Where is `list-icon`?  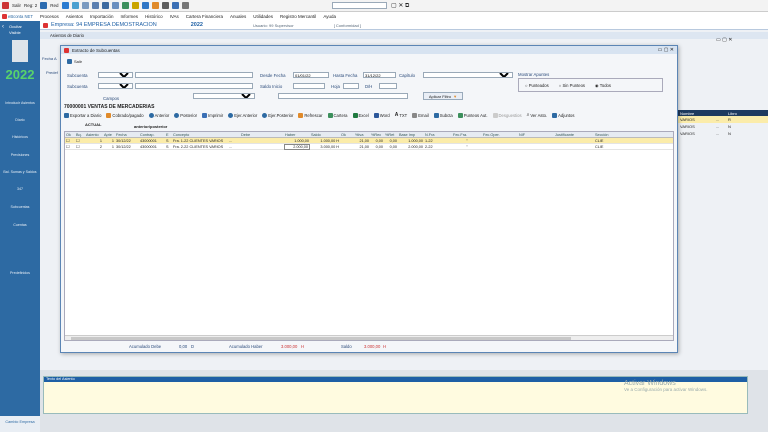 list-icon is located at coordinates (95, 5).